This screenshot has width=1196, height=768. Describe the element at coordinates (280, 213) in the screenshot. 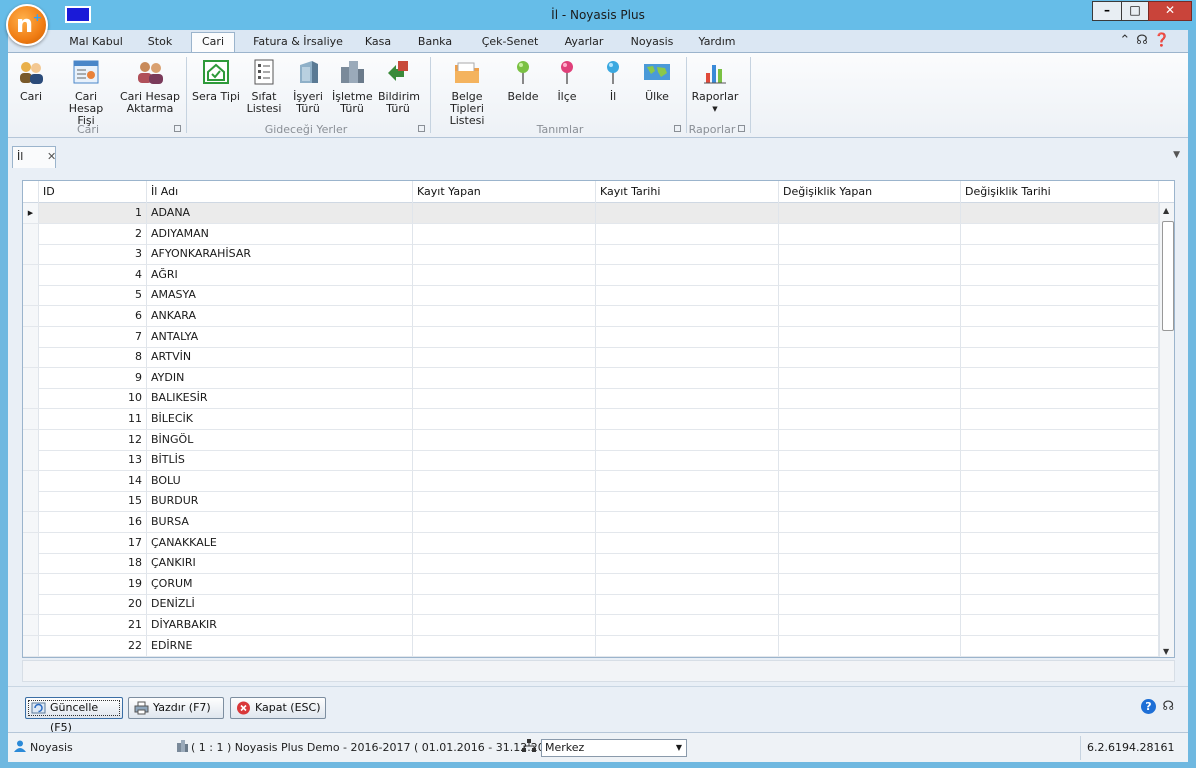

I see `cell-il-adi: ADANA` at that location.